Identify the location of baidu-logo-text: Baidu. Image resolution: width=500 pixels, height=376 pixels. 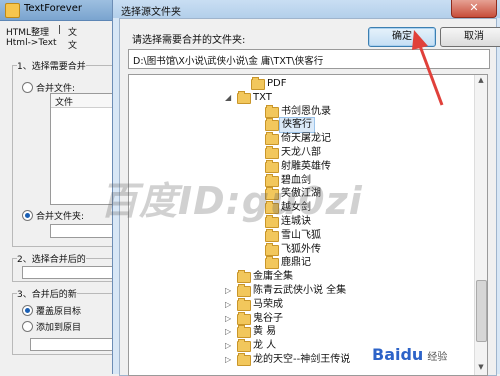
(398, 354).